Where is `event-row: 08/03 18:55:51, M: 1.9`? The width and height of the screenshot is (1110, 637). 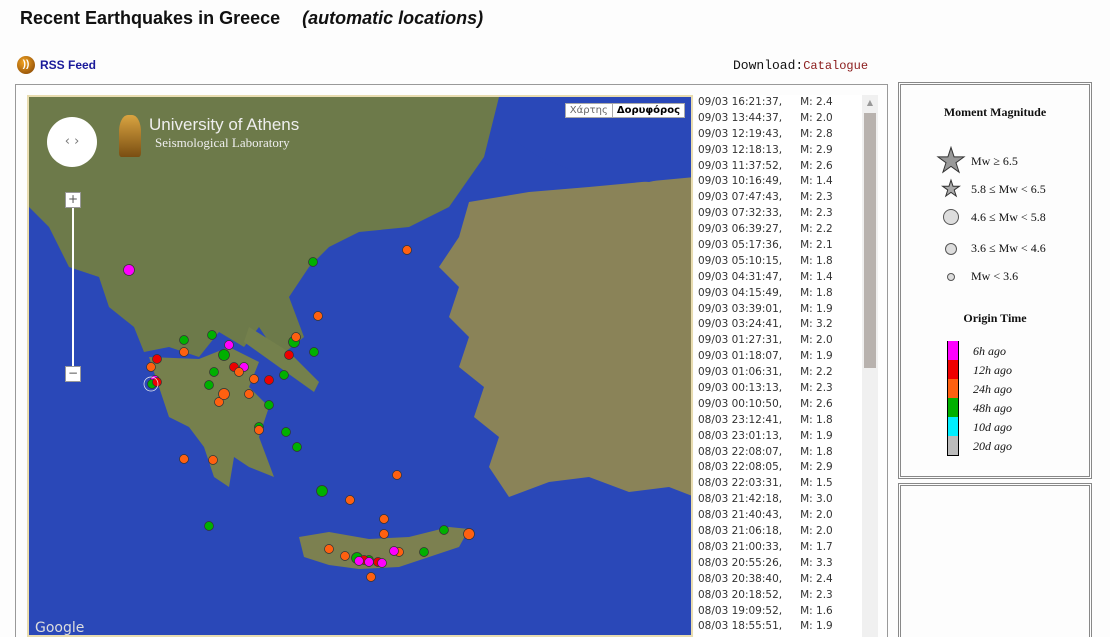 event-row: 08/03 18:55:51, M: 1.9 is located at coordinates (786, 627).